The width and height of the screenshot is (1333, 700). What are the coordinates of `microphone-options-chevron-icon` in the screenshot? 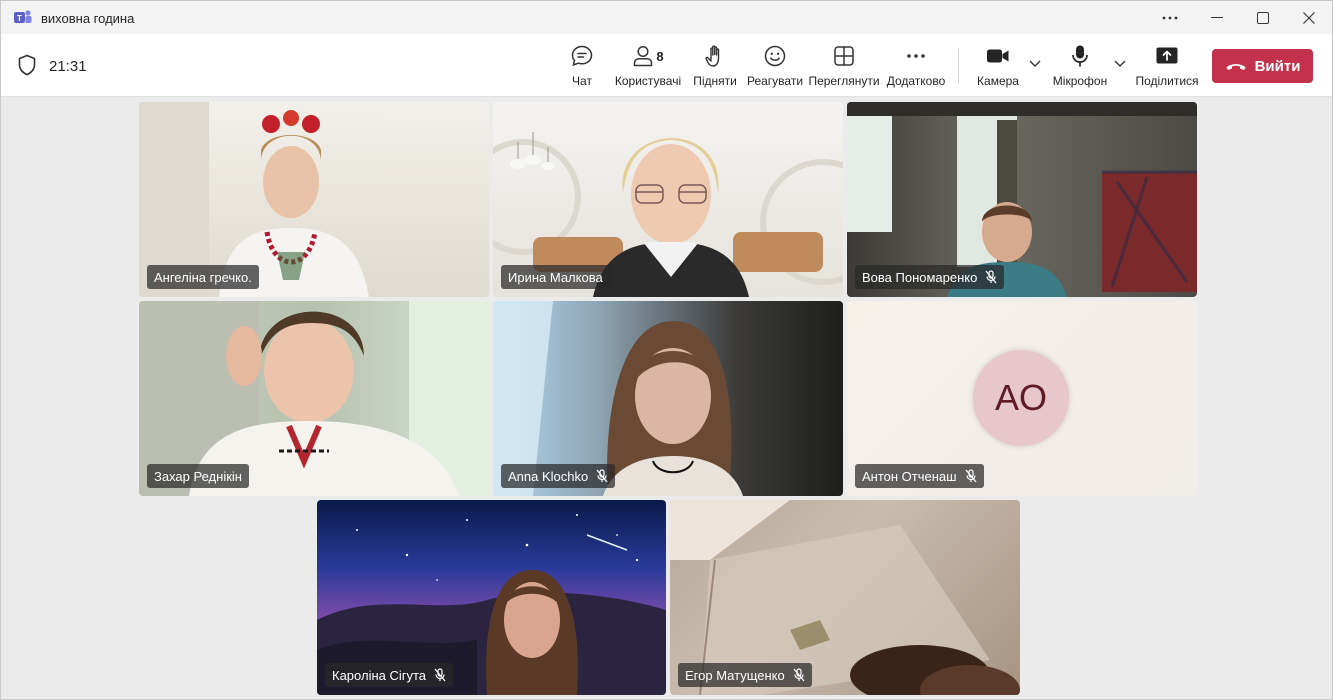 It's located at (1120, 63).